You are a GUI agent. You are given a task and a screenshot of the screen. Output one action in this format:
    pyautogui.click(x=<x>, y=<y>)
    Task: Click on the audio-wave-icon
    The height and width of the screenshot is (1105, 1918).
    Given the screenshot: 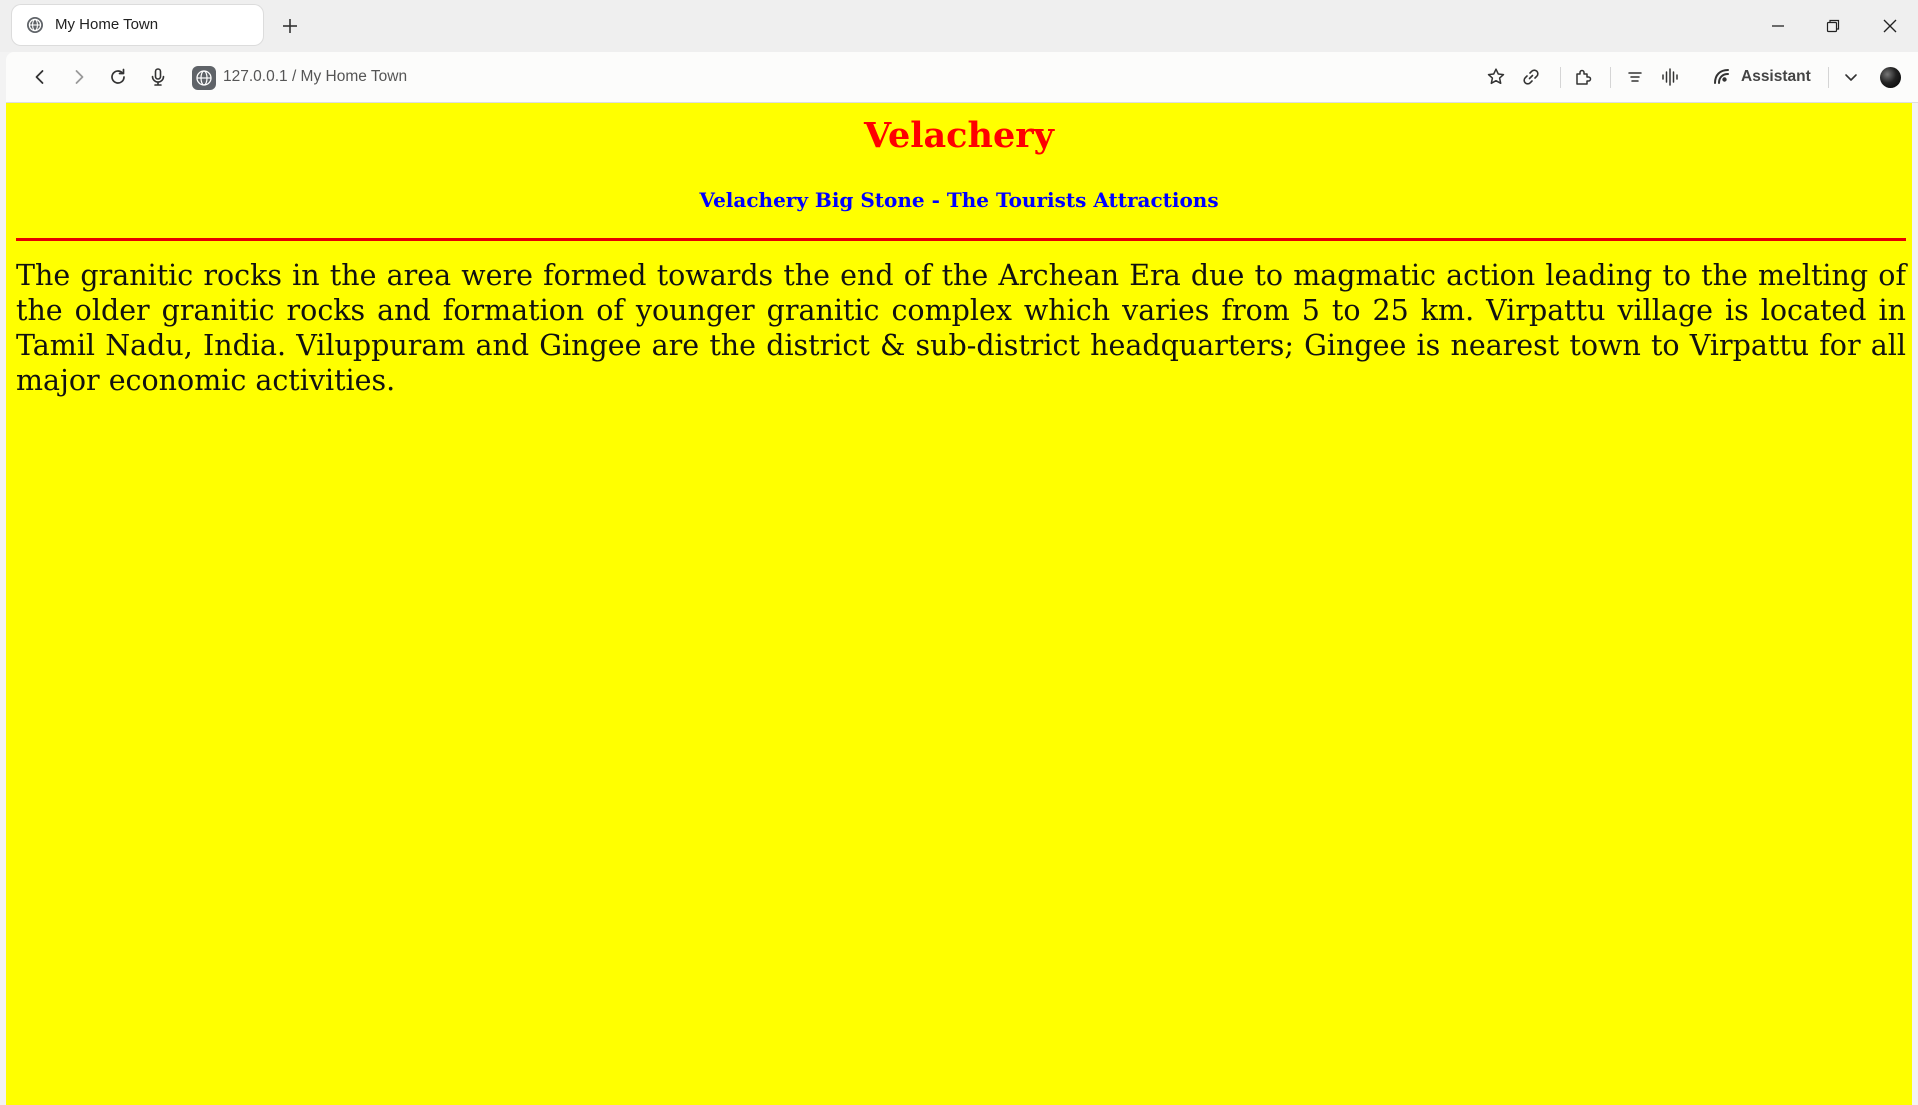 What is the action you would take?
    pyautogui.click(x=1670, y=77)
    